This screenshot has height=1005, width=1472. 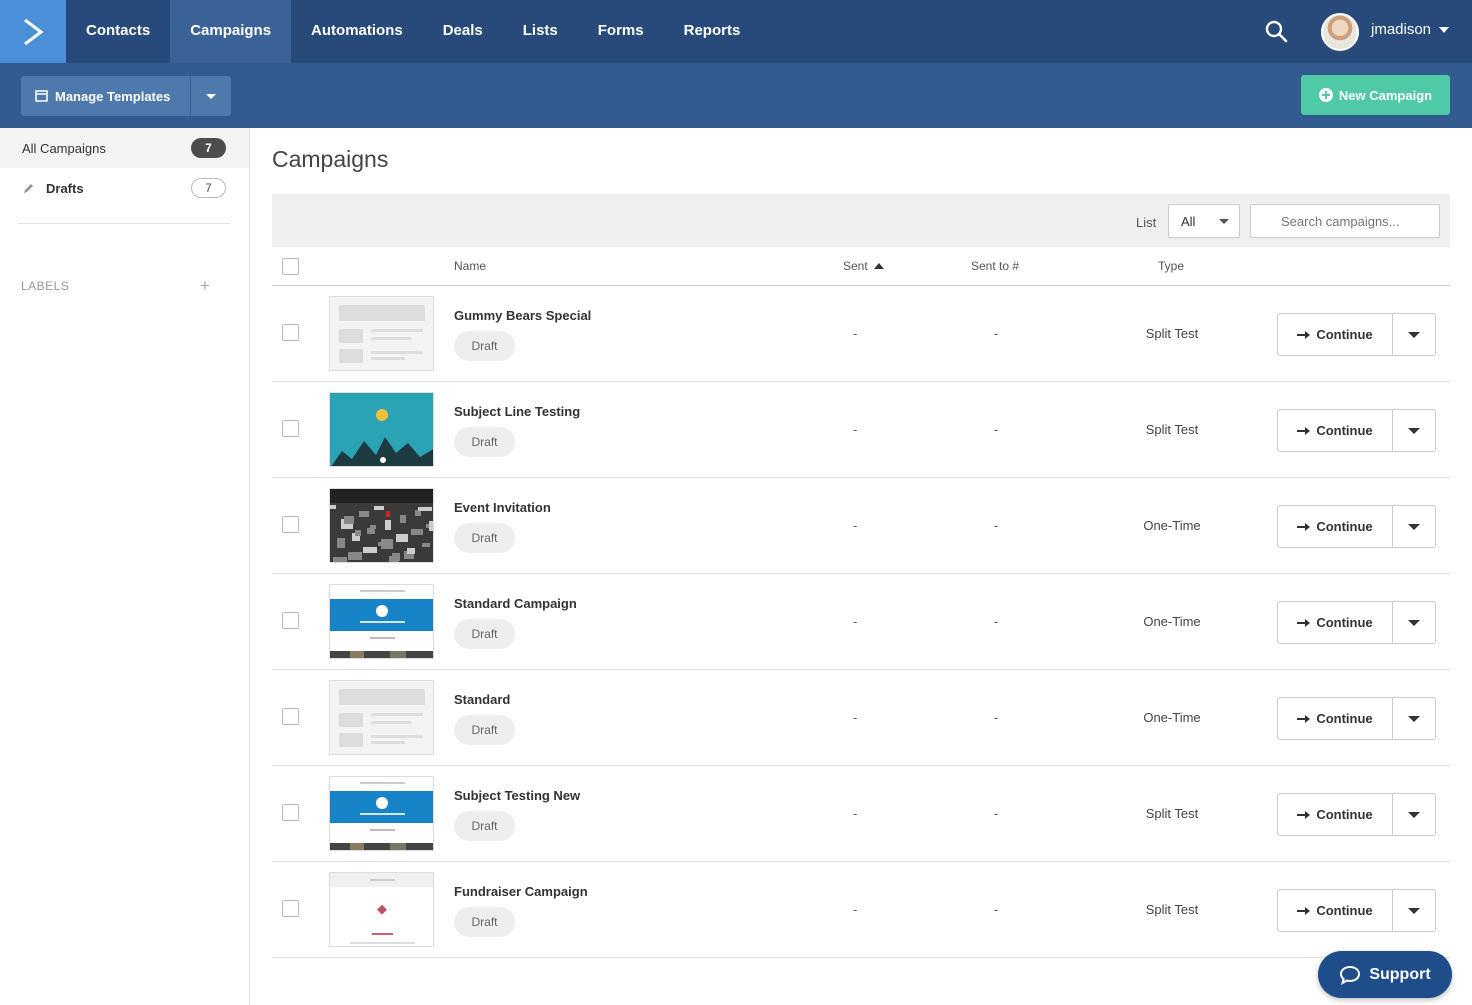 What do you see at coordinates (522, 315) in the screenshot?
I see `campaign-name: Gummy Bears Special` at bounding box center [522, 315].